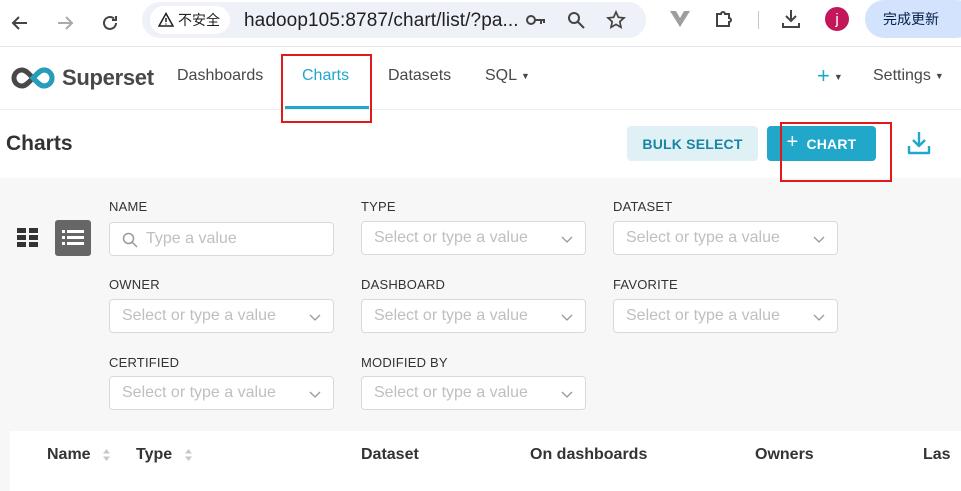 This screenshot has height=491, width=961. I want to click on import-button, so click(919, 143).